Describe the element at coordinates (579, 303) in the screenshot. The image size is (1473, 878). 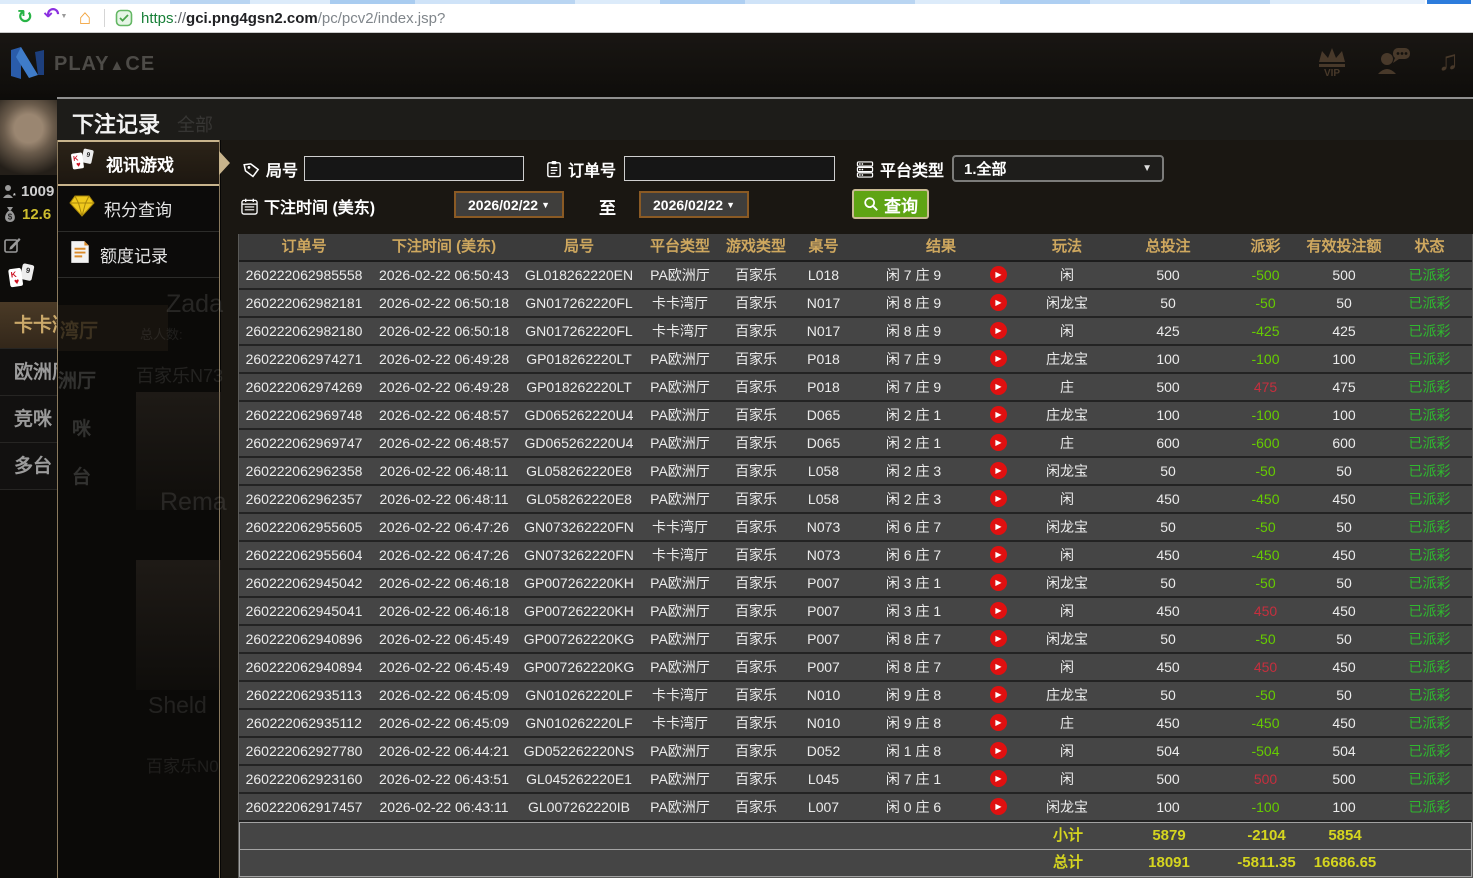
I see `table-cell: GN017262220FL` at that location.